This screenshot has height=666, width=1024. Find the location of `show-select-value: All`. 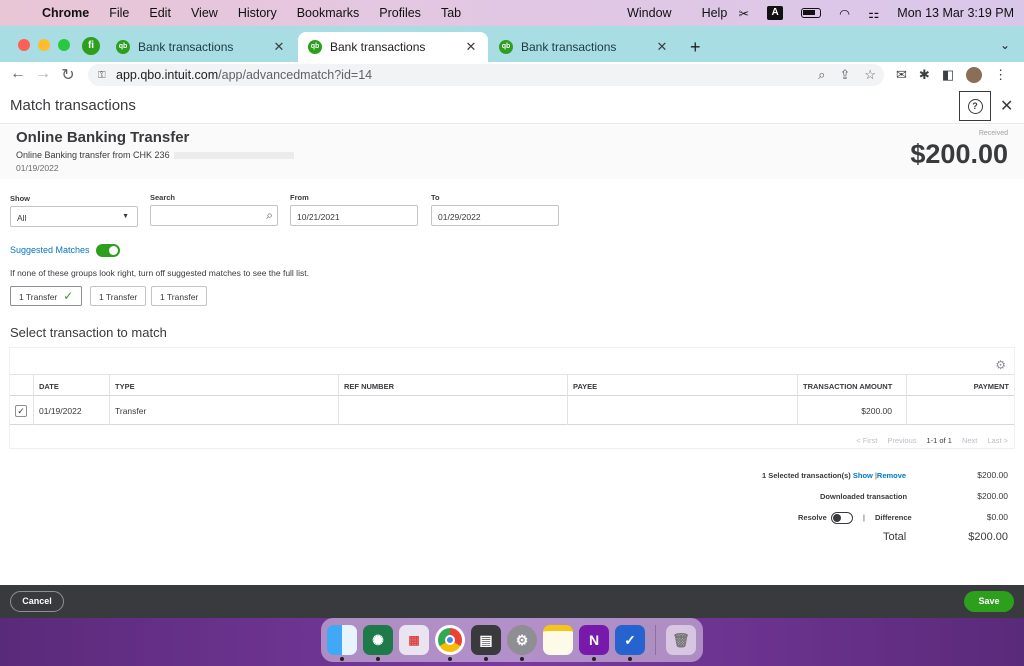

show-select-value: All is located at coordinates (22, 218).